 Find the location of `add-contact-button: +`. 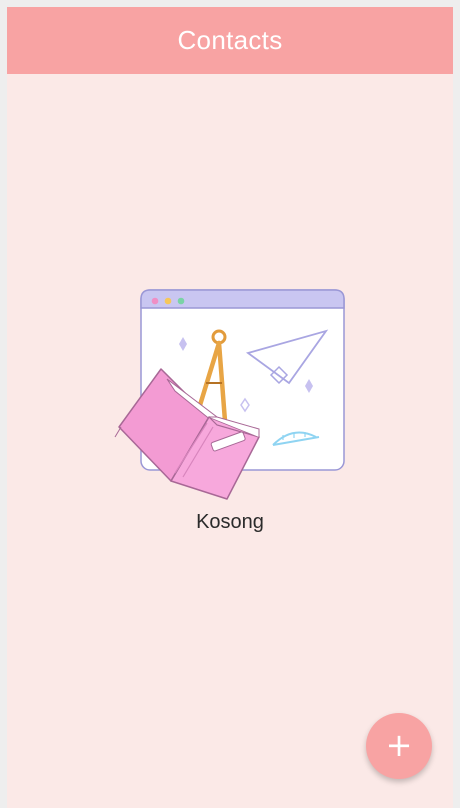

add-contact-button: + is located at coordinates (399, 746).